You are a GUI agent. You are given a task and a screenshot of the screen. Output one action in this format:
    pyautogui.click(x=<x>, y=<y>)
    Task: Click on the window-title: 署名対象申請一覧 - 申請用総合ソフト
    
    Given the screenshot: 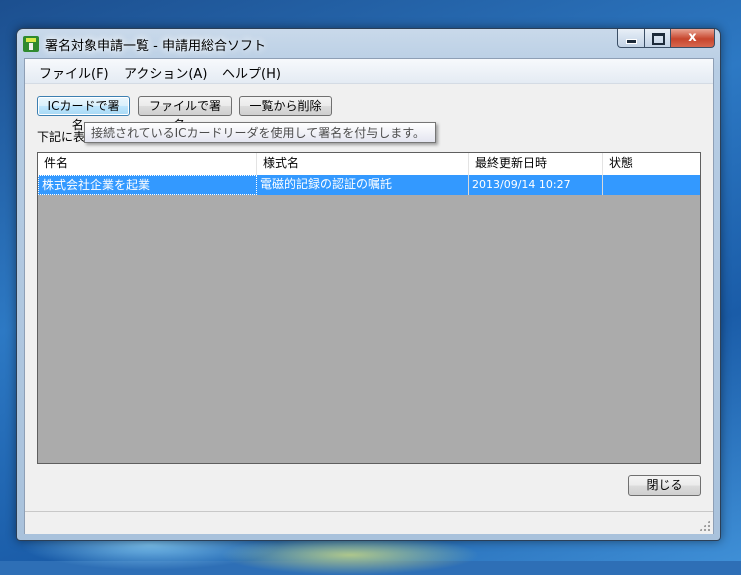 What is the action you would take?
    pyautogui.click(x=155, y=46)
    